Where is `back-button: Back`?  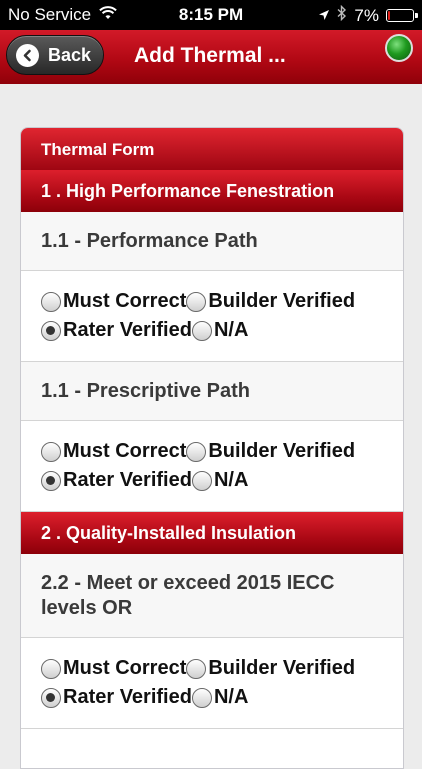
back-button: Back is located at coordinates (55, 55).